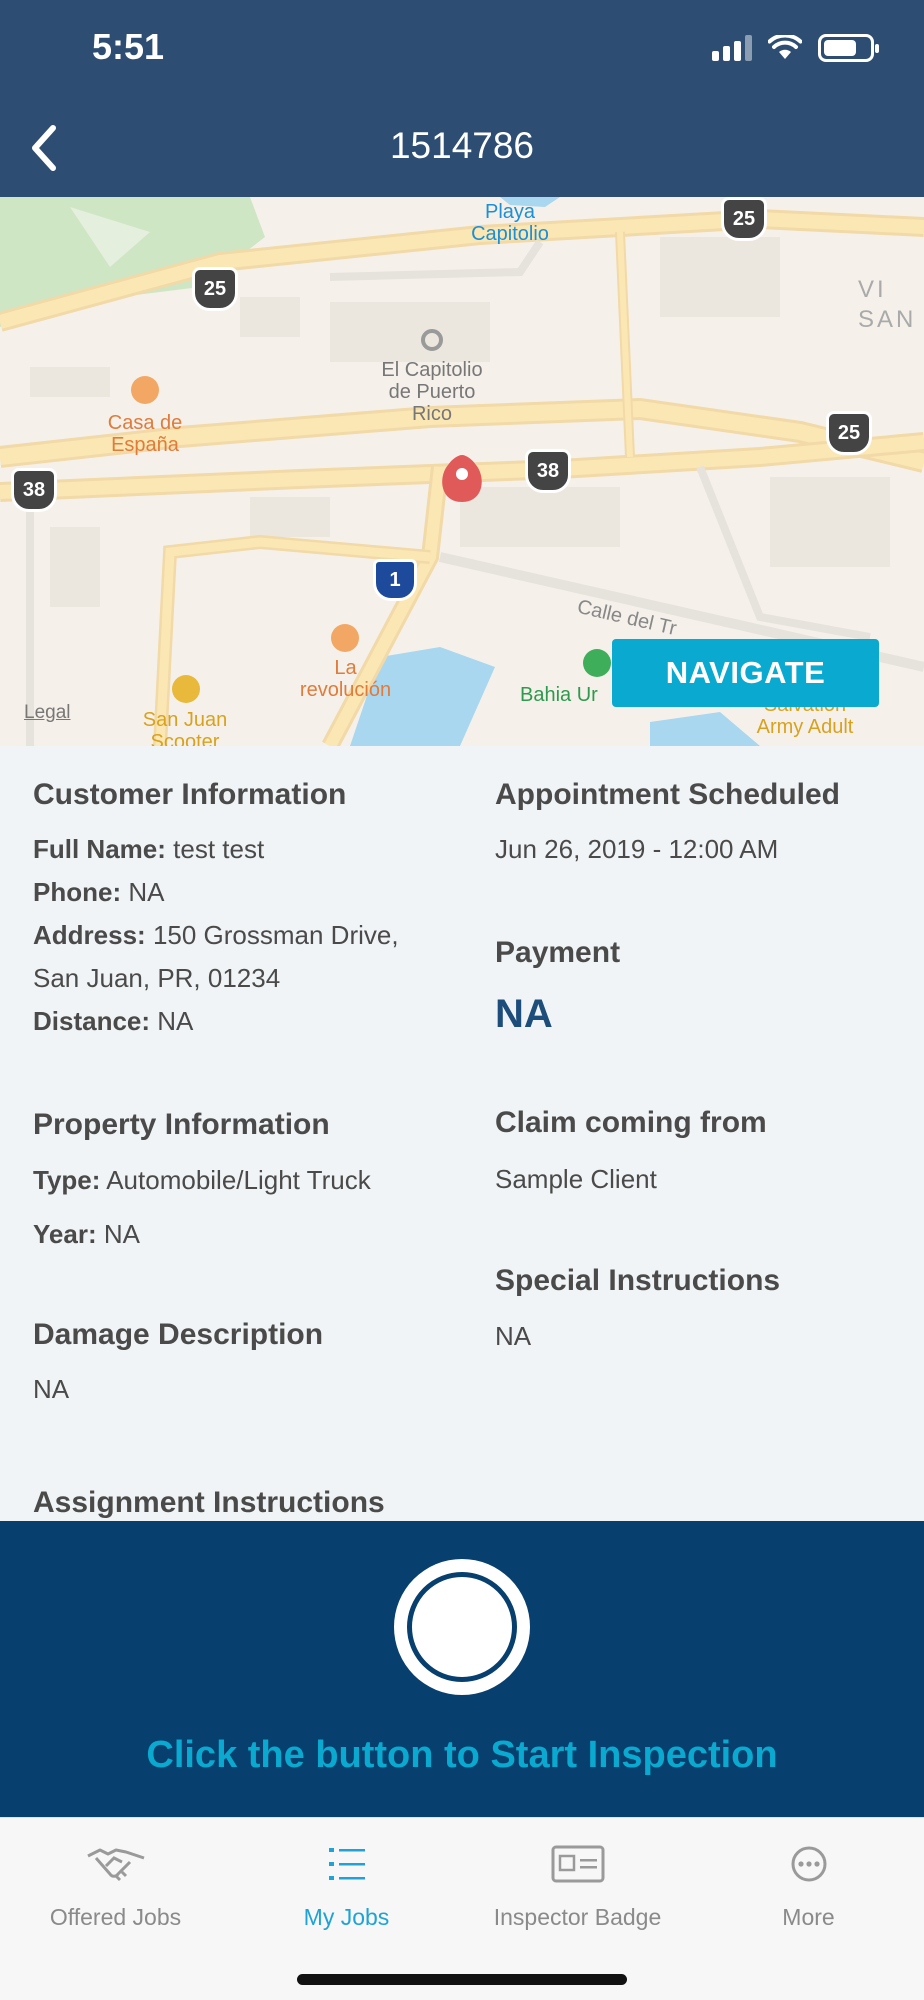 This screenshot has height=2000, width=924. I want to click on payment-value: NA, so click(524, 1014).